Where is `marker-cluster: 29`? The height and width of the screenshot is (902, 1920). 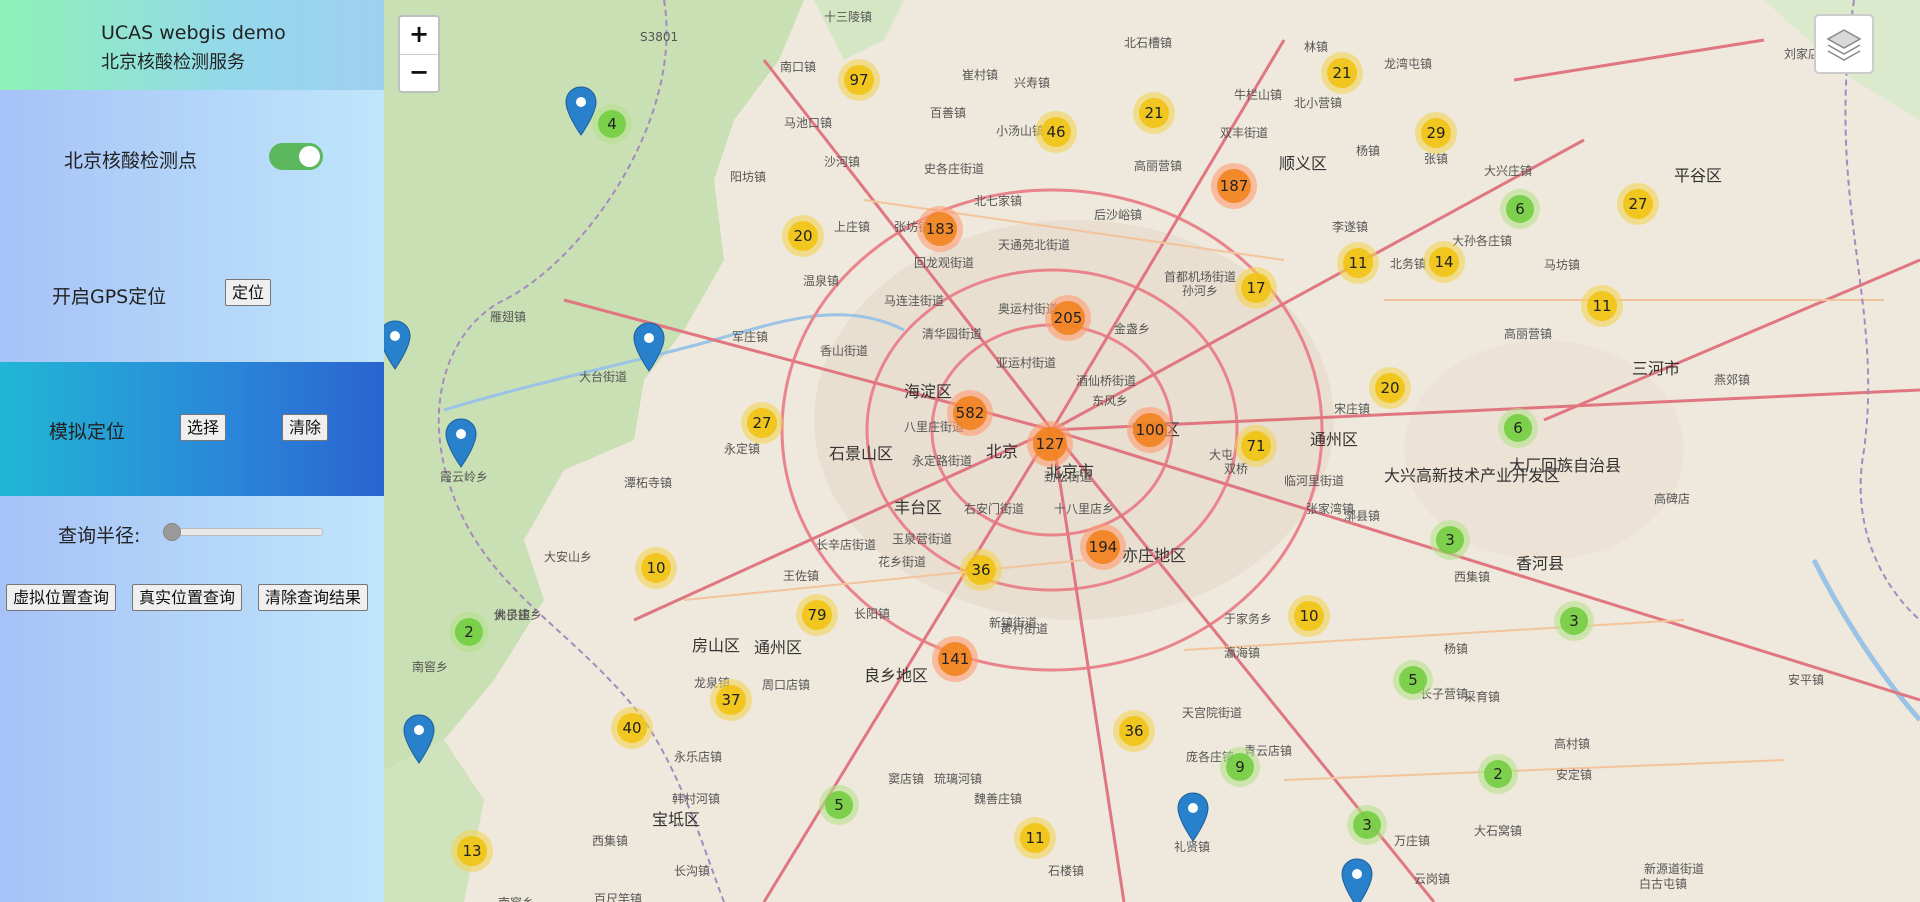
marker-cluster: 29 is located at coordinates (1436, 133).